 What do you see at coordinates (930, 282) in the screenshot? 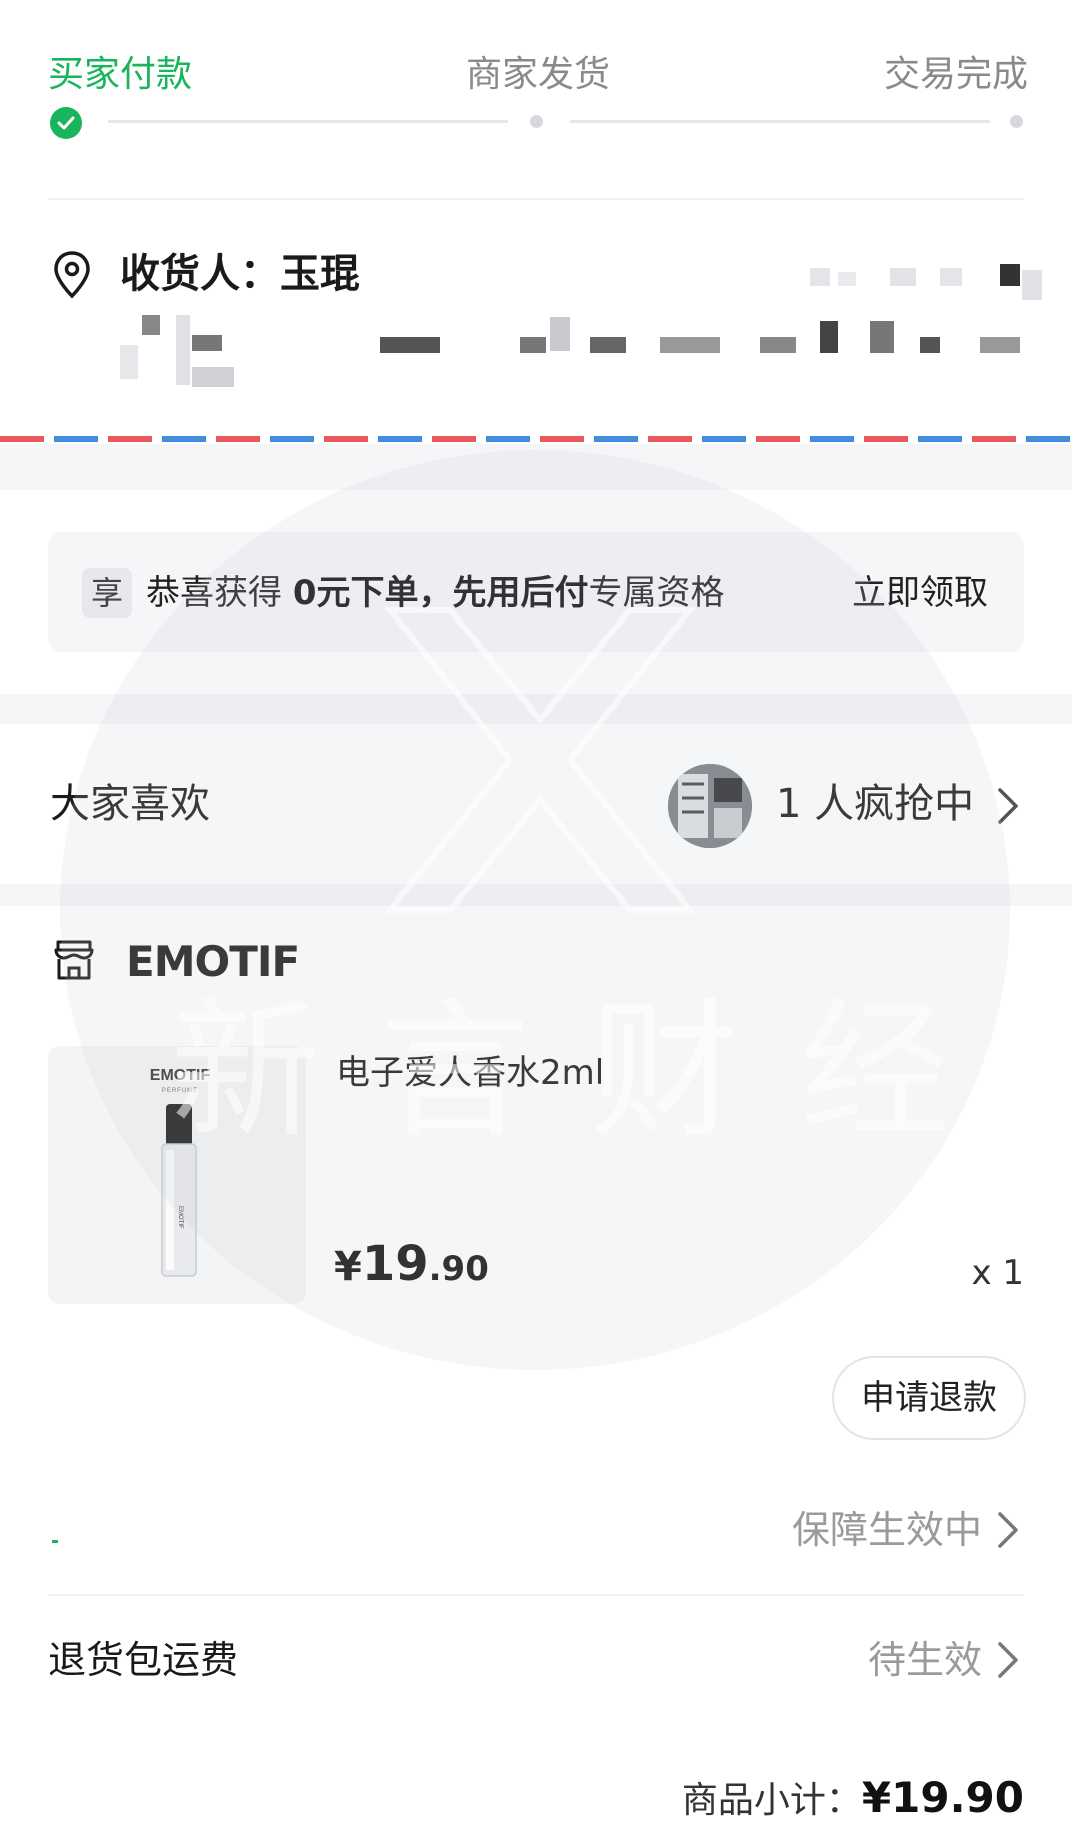
I see `phone-number-redacted` at bounding box center [930, 282].